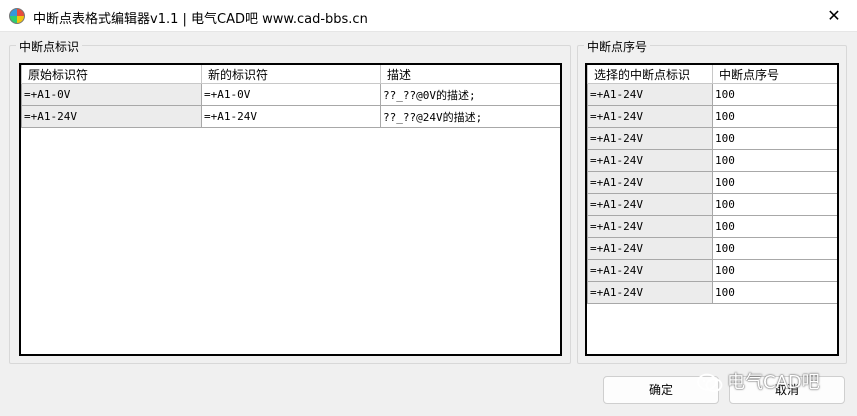 The image size is (857, 416). I want to click on breakpoint-number-group-title: 中断点序号, so click(617, 46).